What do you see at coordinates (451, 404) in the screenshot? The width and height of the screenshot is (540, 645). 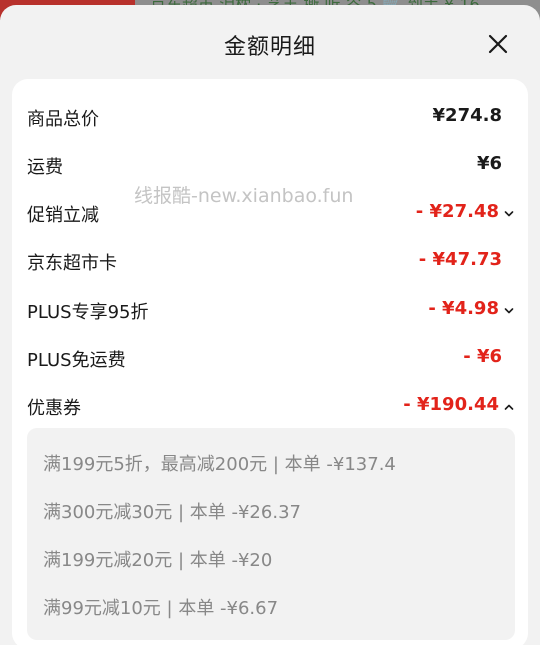 I see `row-value: - ¥190.44` at bounding box center [451, 404].